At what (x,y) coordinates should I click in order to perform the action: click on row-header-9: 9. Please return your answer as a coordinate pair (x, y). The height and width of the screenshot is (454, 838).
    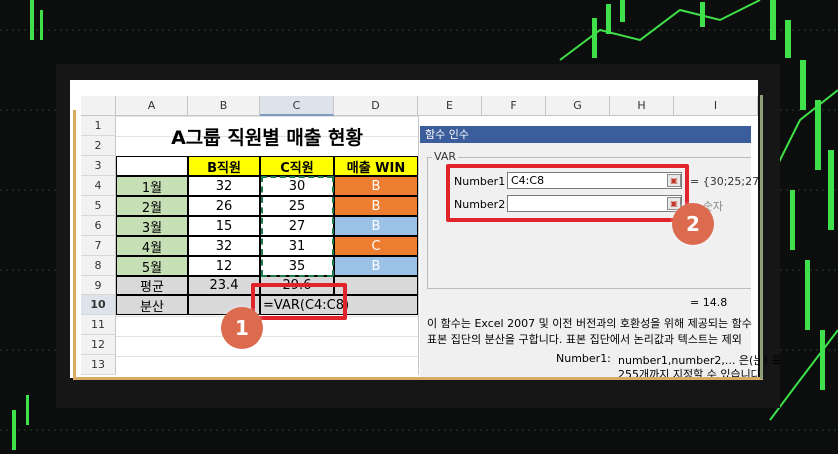
    Looking at the image, I should click on (98, 285).